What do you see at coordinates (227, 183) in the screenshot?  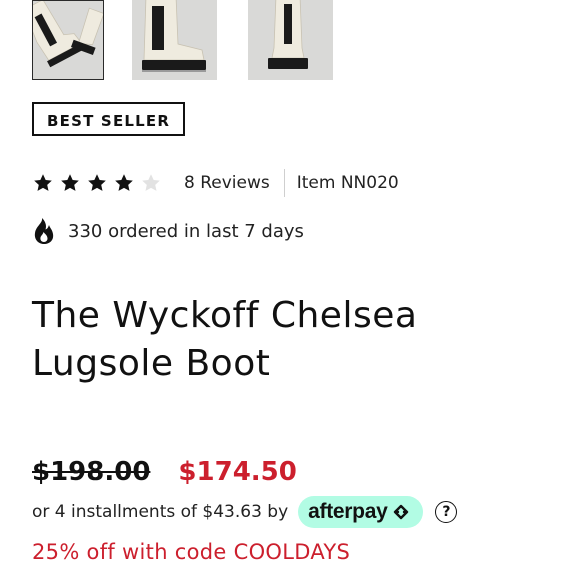 I see `reviews-link: 8 Reviews` at bounding box center [227, 183].